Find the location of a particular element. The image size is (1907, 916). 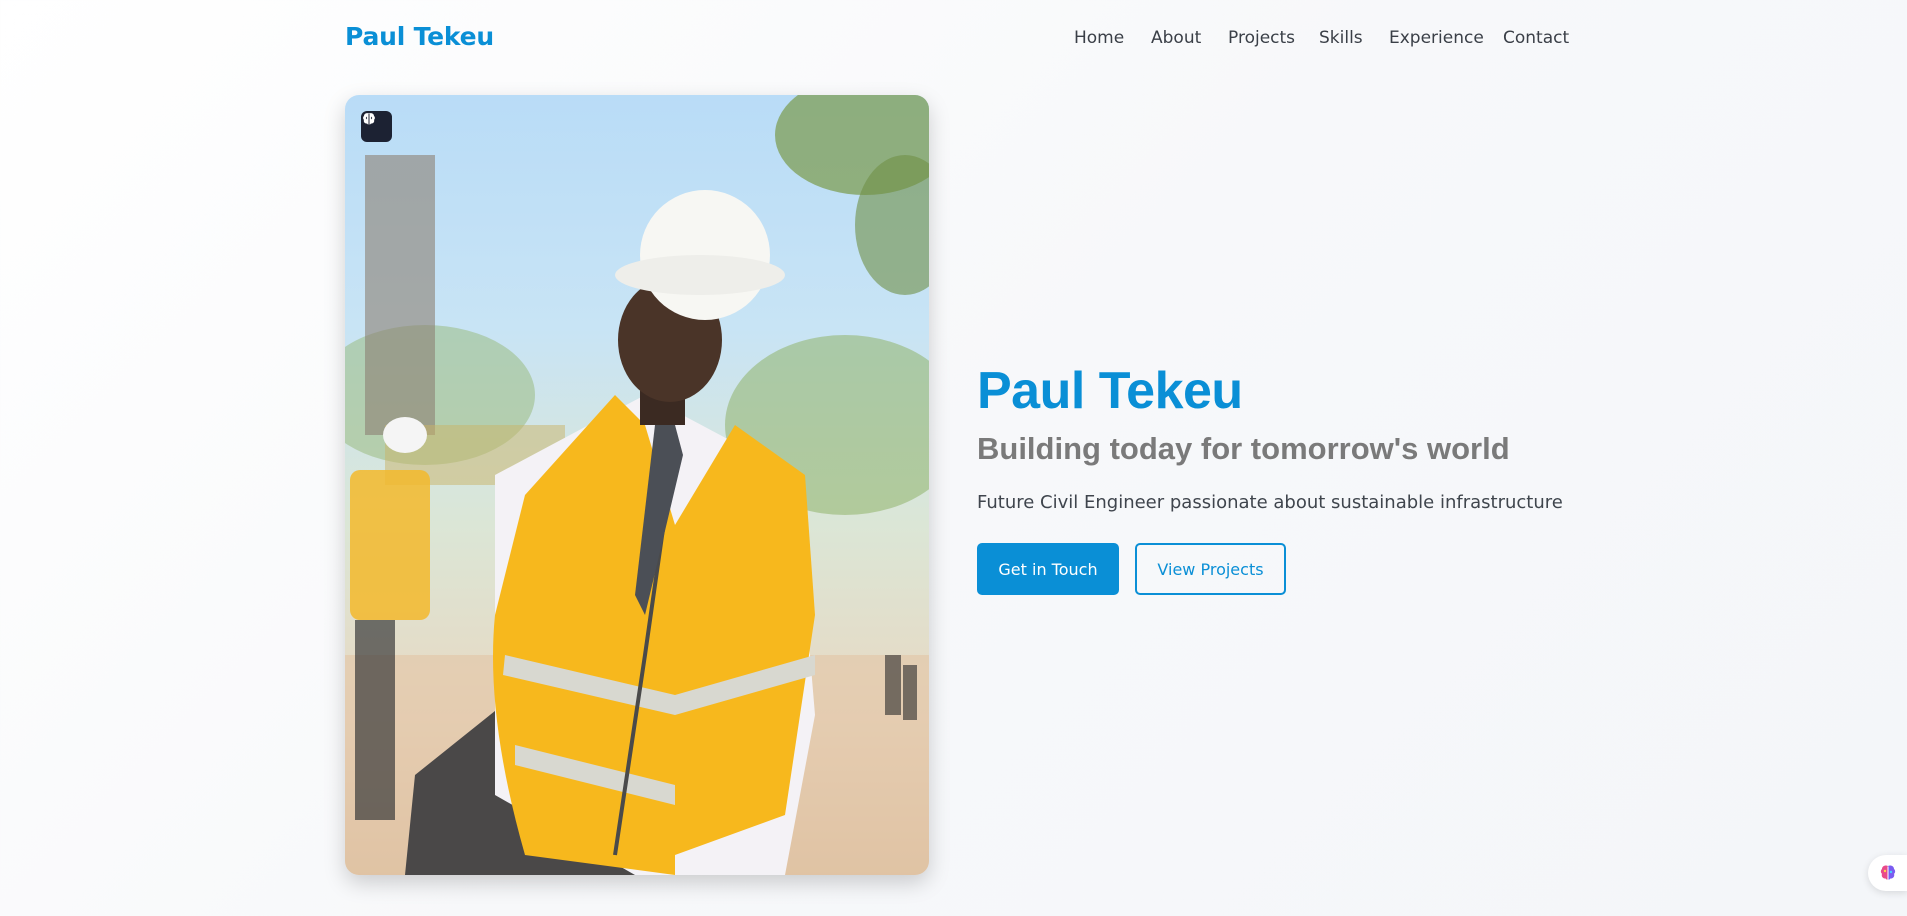

floating-assistant-button is located at coordinates (1887, 873).